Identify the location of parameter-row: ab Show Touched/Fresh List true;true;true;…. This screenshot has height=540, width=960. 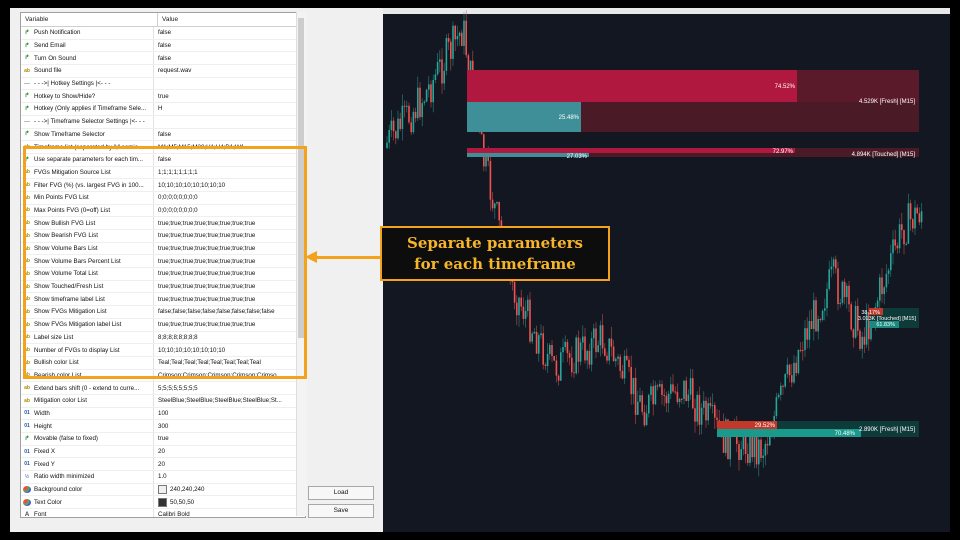
(163, 287).